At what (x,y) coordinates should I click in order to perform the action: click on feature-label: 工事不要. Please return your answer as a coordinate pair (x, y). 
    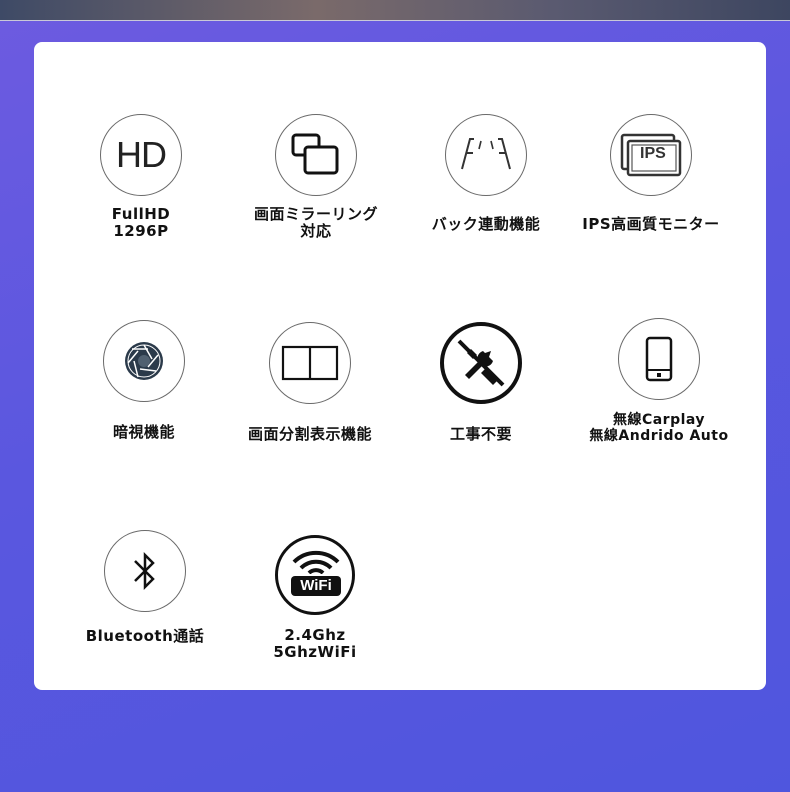
    Looking at the image, I should click on (480, 434).